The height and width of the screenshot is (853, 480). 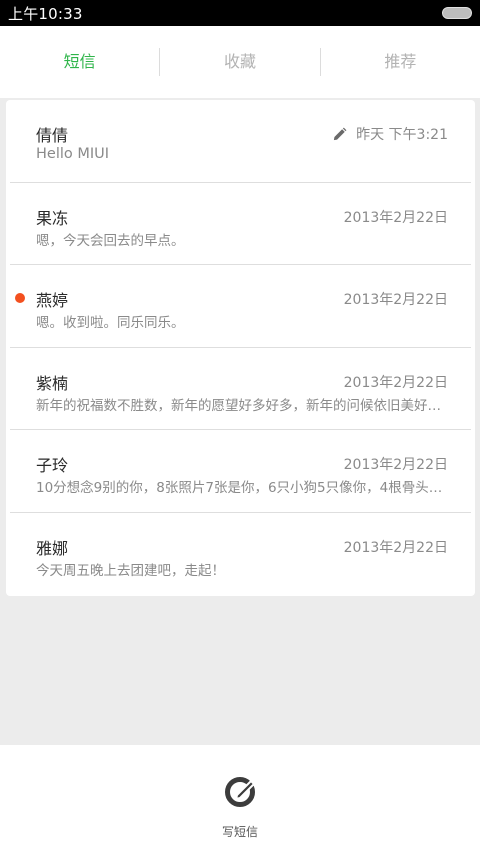 I want to click on compose-button: 写短信, so click(x=240, y=792).